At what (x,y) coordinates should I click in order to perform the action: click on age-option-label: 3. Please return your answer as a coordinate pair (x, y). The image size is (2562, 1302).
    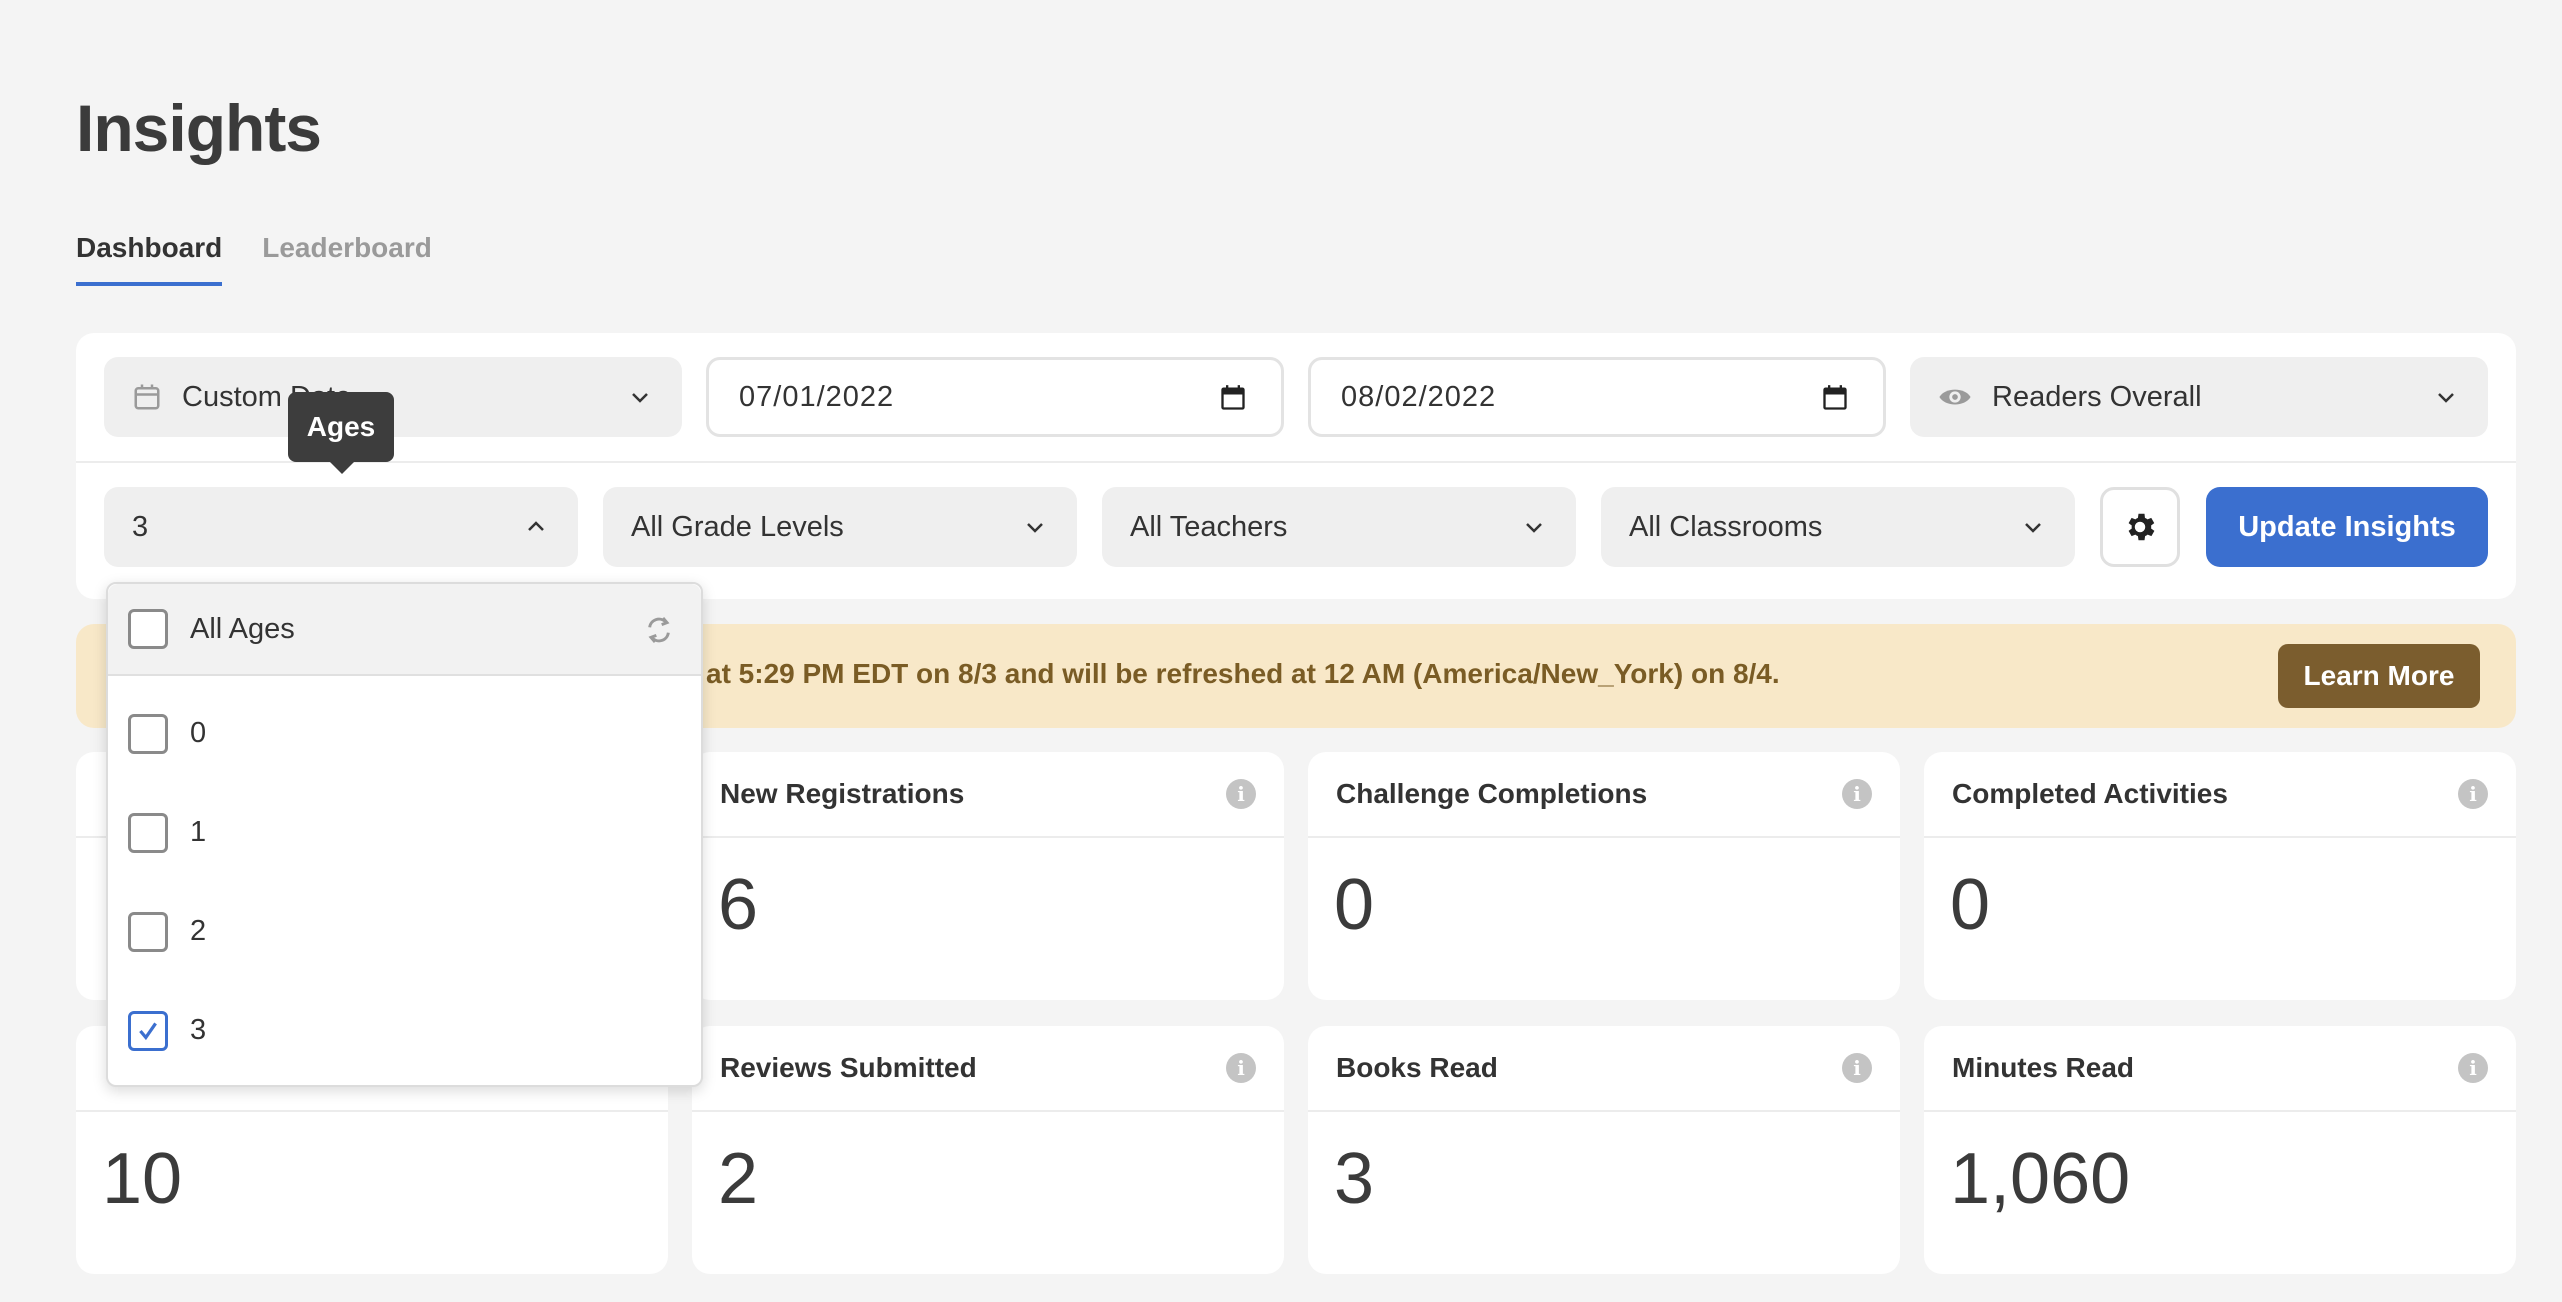
    Looking at the image, I should click on (198, 1030).